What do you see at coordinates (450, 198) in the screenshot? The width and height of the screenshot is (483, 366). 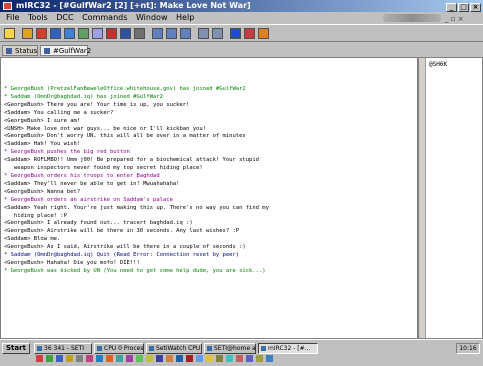 I see `nick-list: @SH6K` at bounding box center [450, 198].